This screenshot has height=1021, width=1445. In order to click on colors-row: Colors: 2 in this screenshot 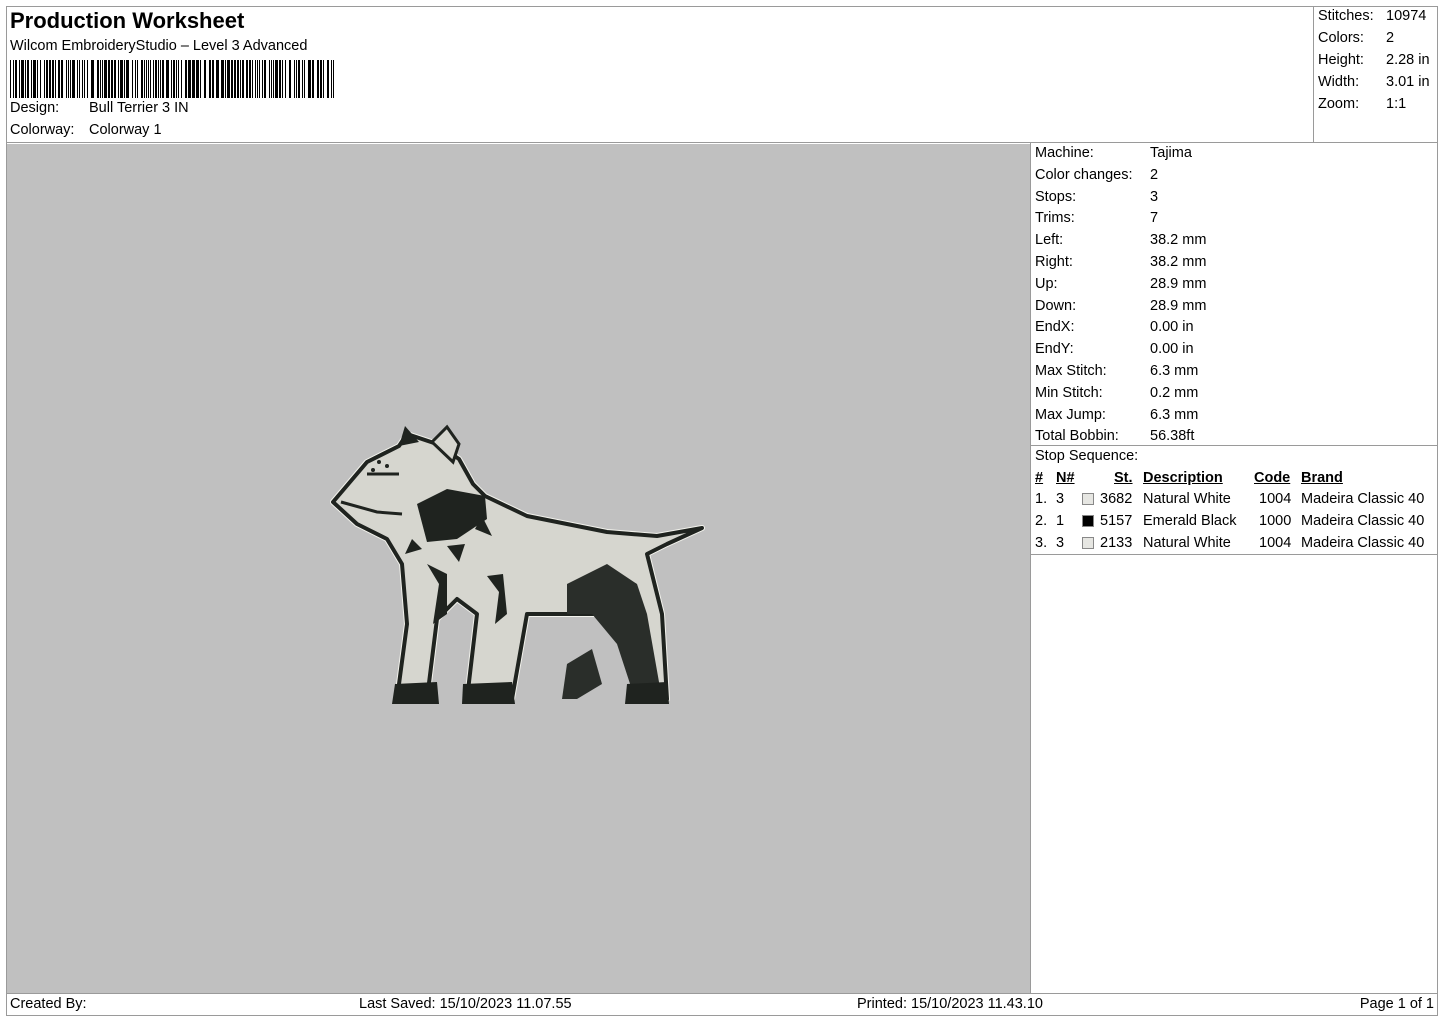, I will do `click(1356, 38)`.